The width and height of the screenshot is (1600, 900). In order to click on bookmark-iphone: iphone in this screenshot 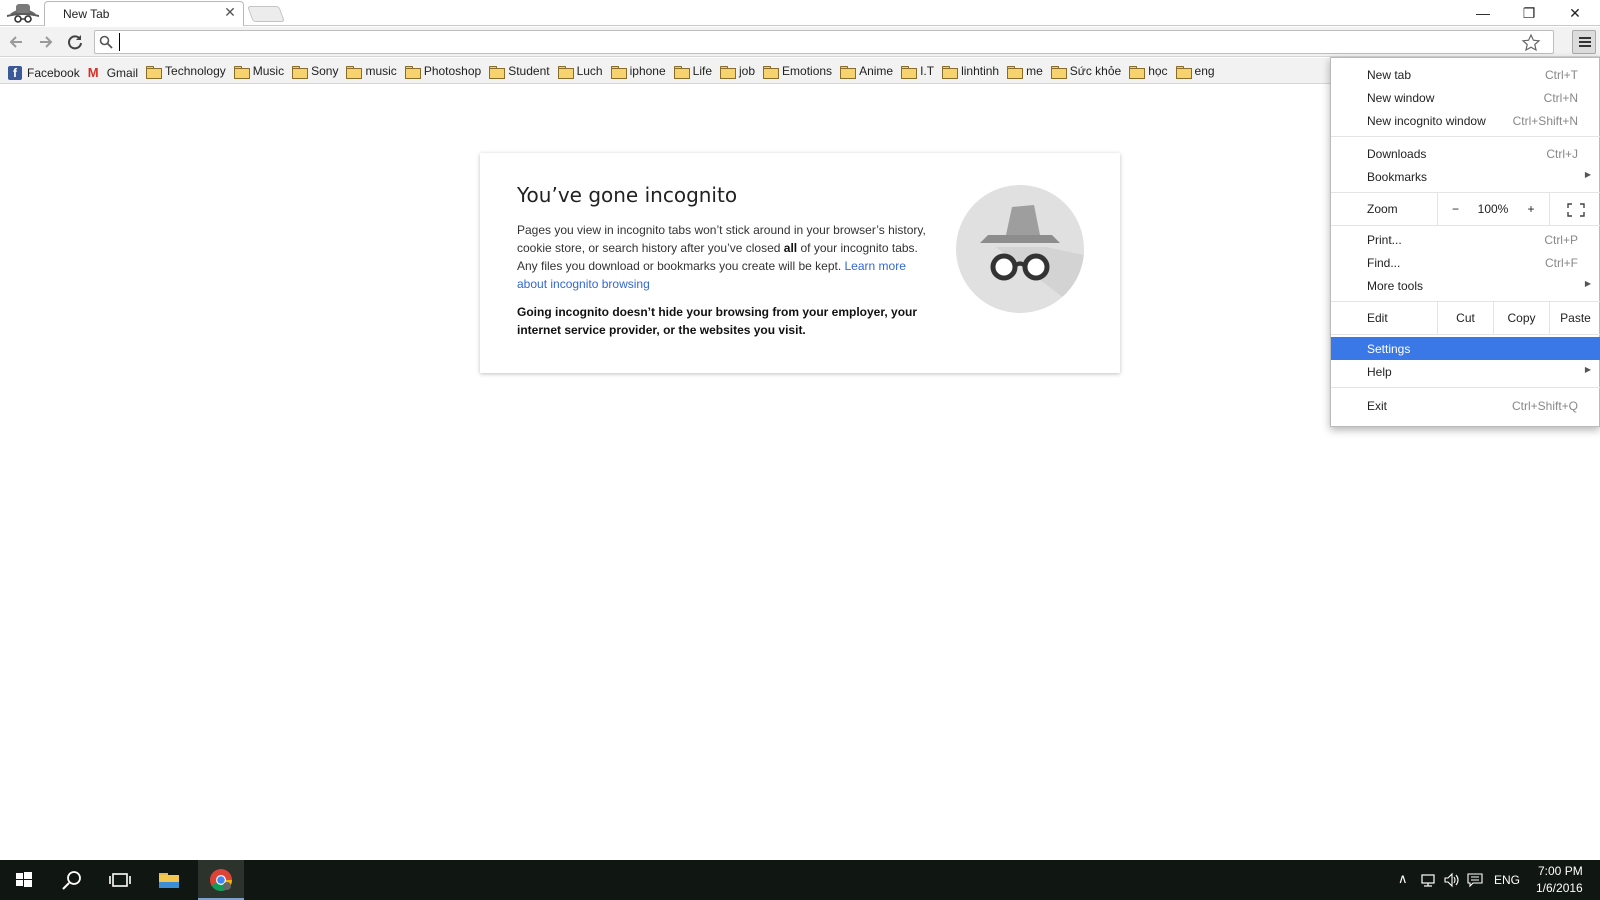, I will do `click(638, 70)`.